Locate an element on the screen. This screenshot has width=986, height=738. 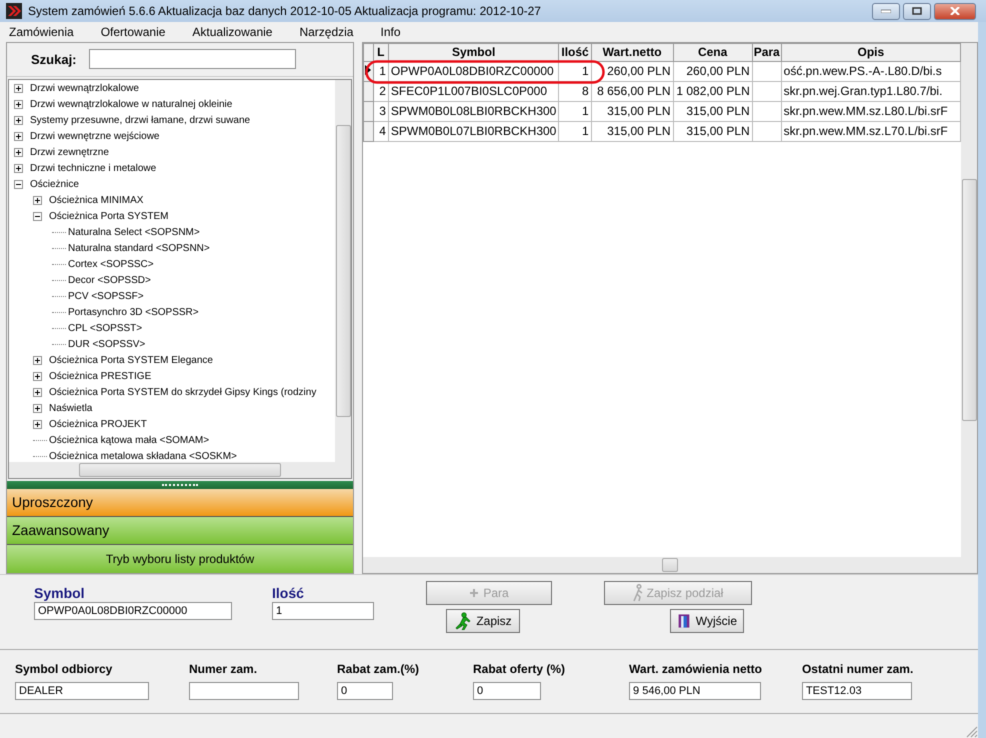
mode-tab: Uproszczony is located at coordinates (180, 502).